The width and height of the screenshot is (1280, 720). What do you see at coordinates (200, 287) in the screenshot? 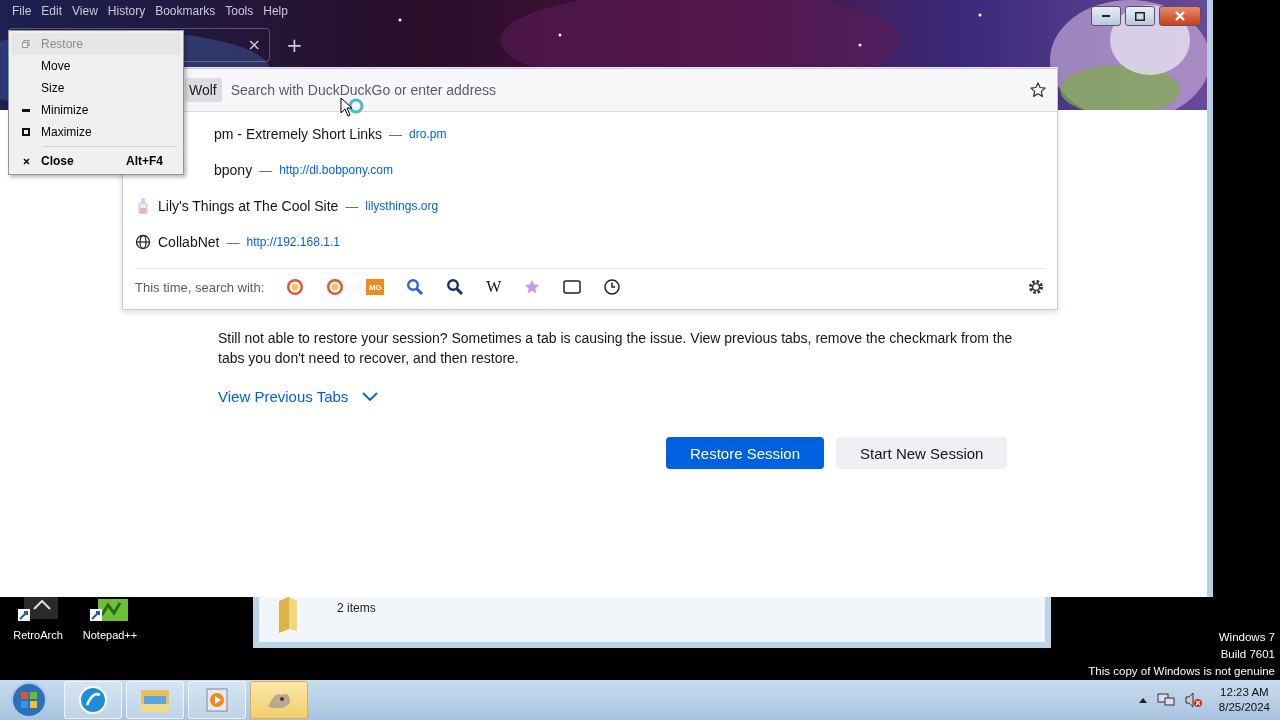
I see `search-with-label: This time, search with:` at bounding box center [200, 287].